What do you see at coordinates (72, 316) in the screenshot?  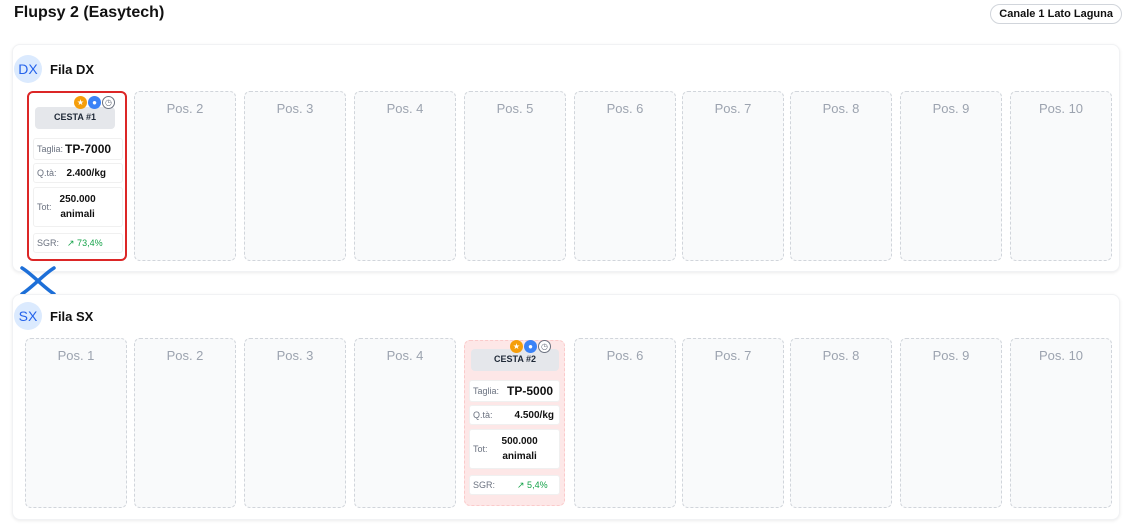 I see `row-sx-label: Fila SX` at bounding box center [72, 316].